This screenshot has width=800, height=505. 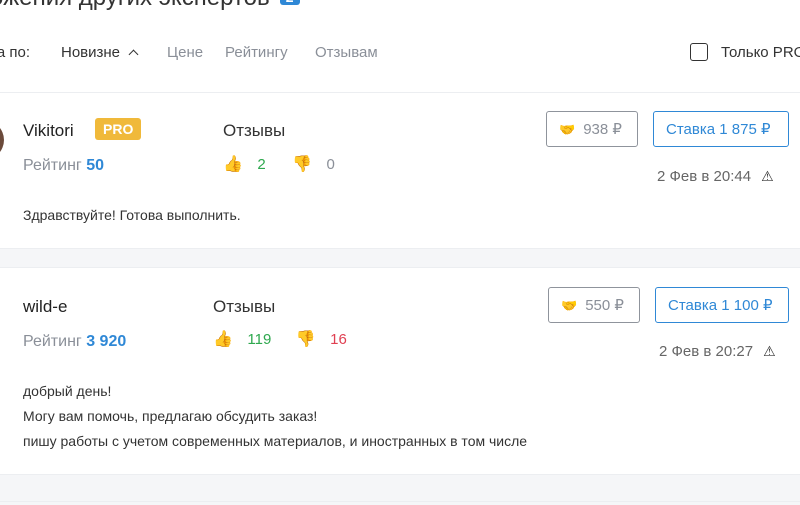 I want to click on rating-value: 3 920, so click(x=106, y=341).